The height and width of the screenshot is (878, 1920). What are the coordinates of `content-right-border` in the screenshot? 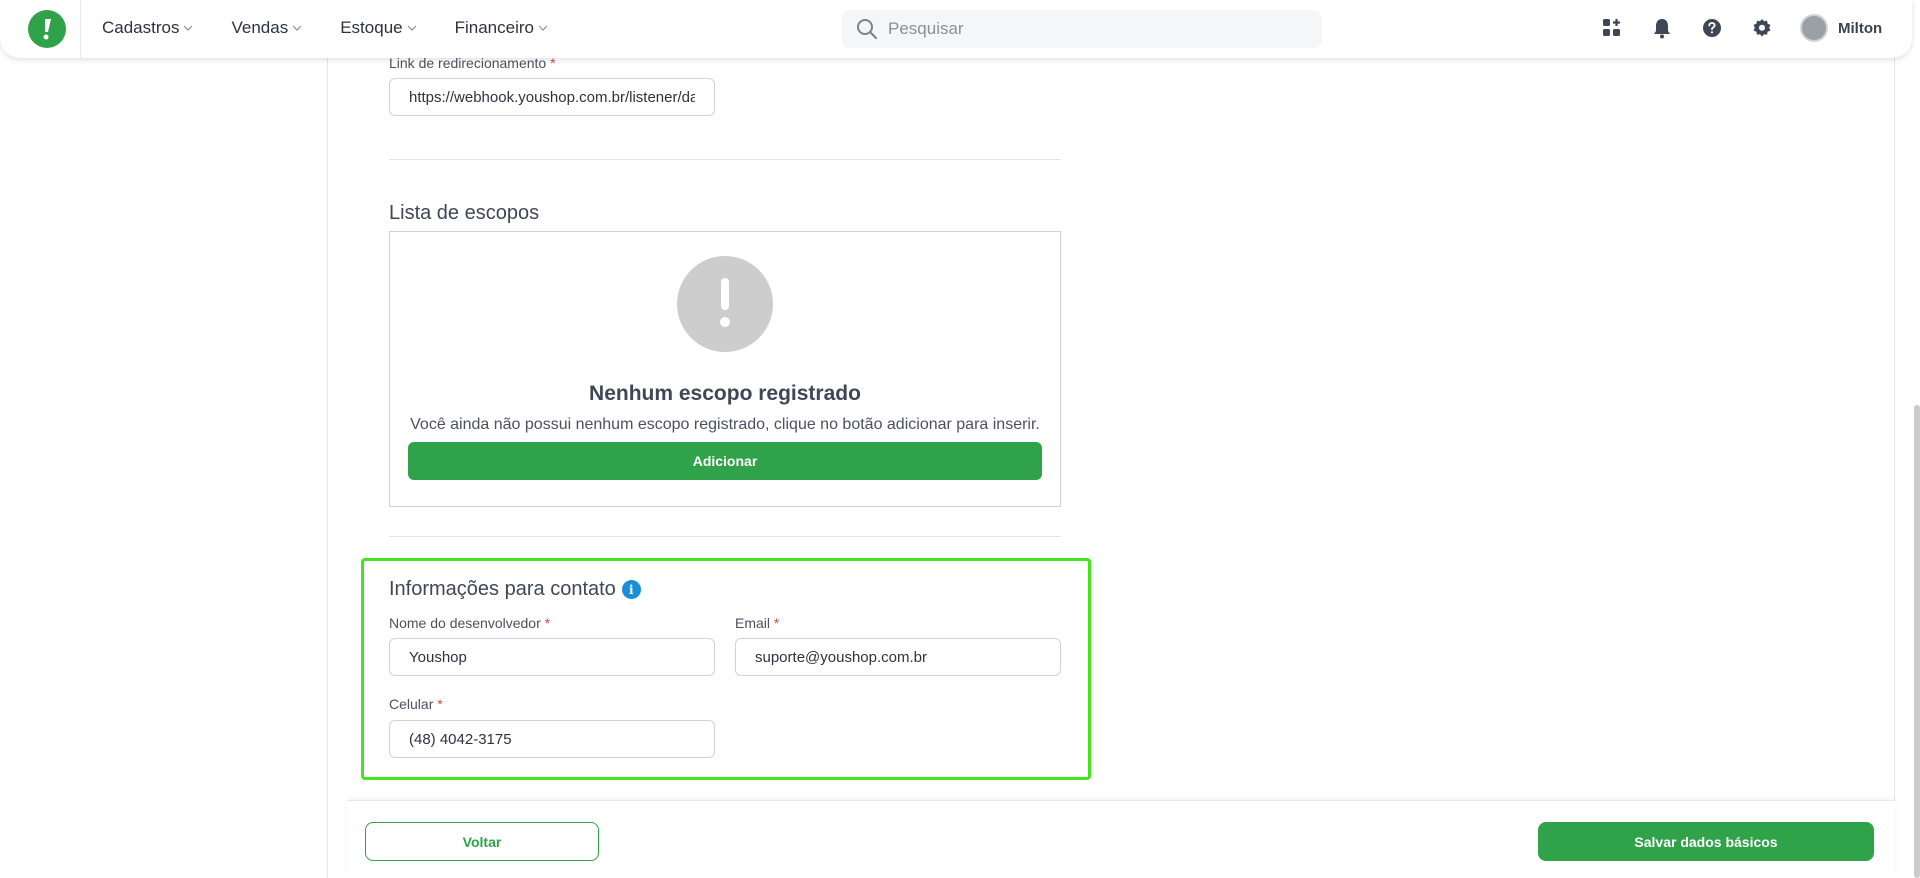 It's located at (1894, 400).